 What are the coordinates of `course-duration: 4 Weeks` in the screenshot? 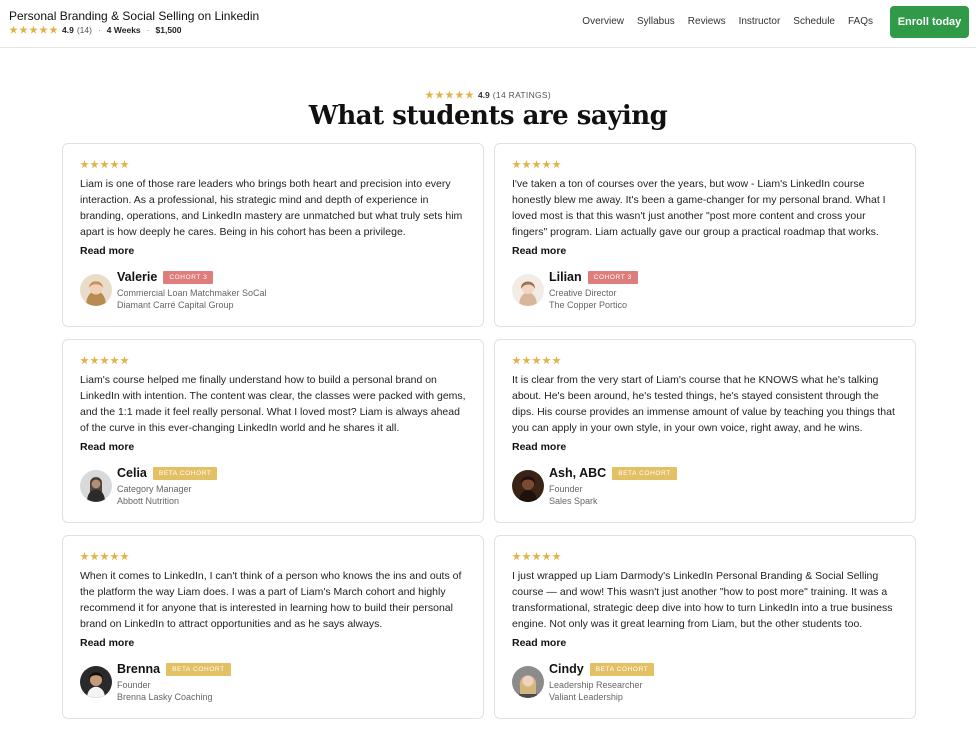 It's located at (123, 30).